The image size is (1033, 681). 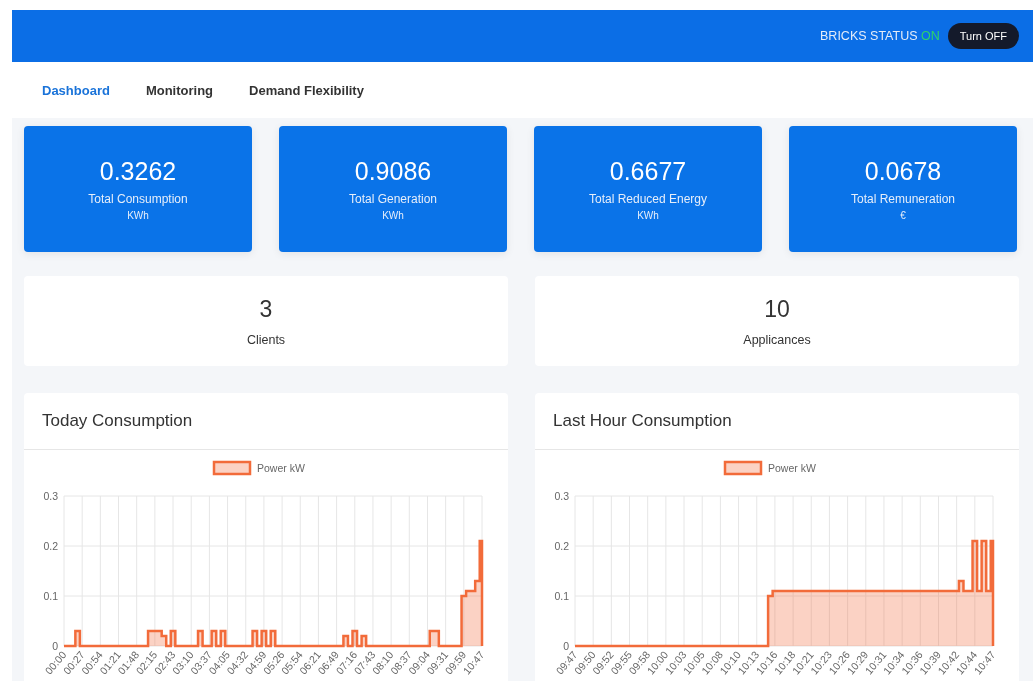 I want to click on stat-value: 0.9086, so click(x=393, y=171).